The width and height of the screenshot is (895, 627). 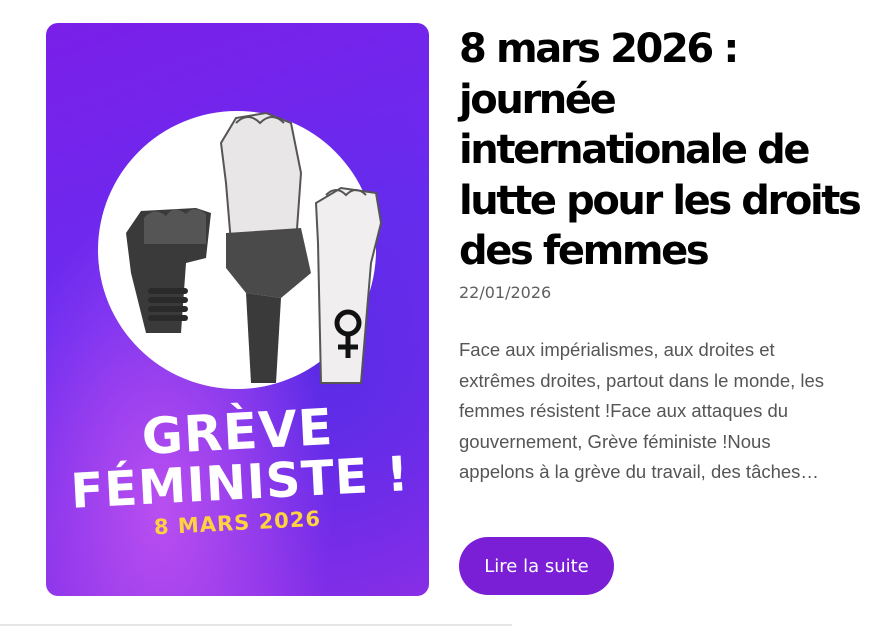 I want to click on raised-fists-illustration, so click(x=254, y=247).